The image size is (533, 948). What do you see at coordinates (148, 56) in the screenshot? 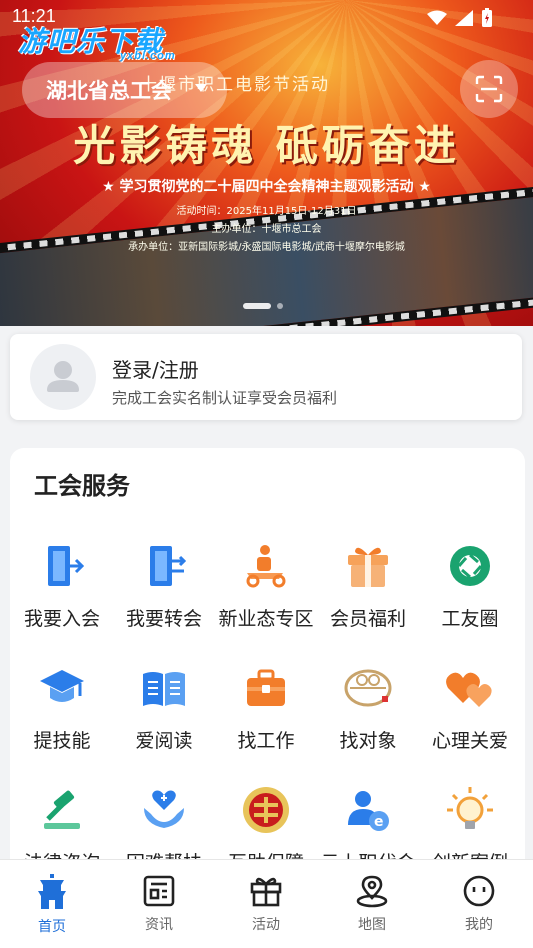
I see `watermark-domain: yxbl.com` at bounding box center [148, 56].